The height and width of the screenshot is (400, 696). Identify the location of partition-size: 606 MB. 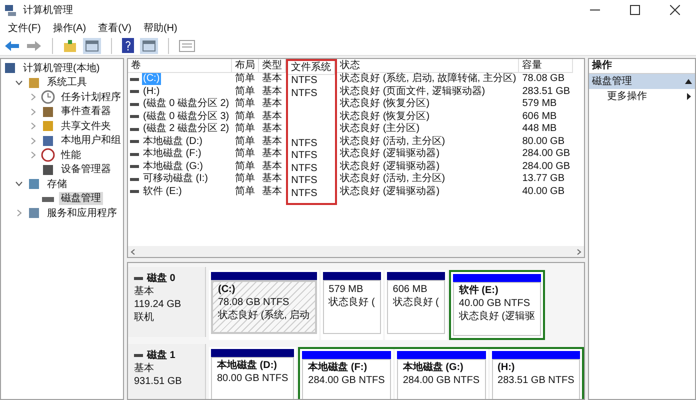
(410, 289).